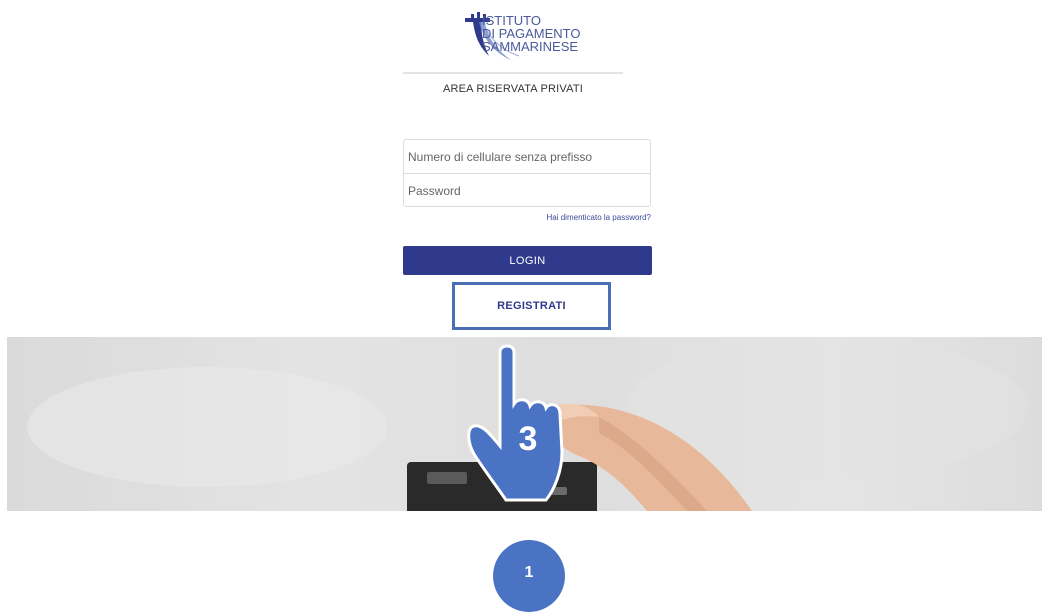 This screenshot has width=1043, height=612. I want to click on password-input, so click(527, 190).